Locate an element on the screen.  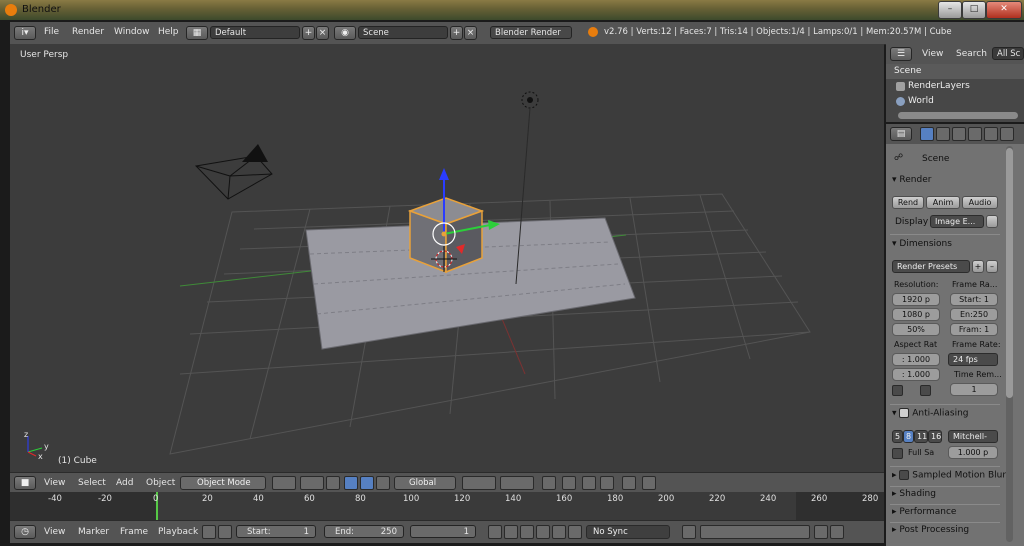
scale-manipulator-icon is located at coordinates (383, 483).